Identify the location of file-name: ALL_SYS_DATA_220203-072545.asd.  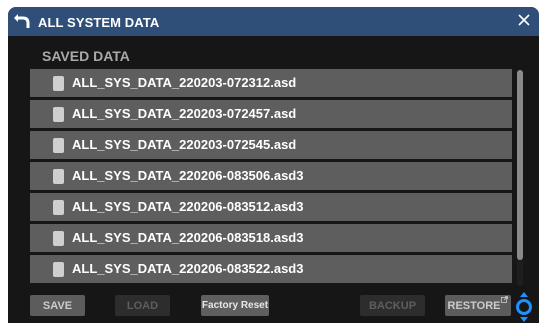
(184, 144).